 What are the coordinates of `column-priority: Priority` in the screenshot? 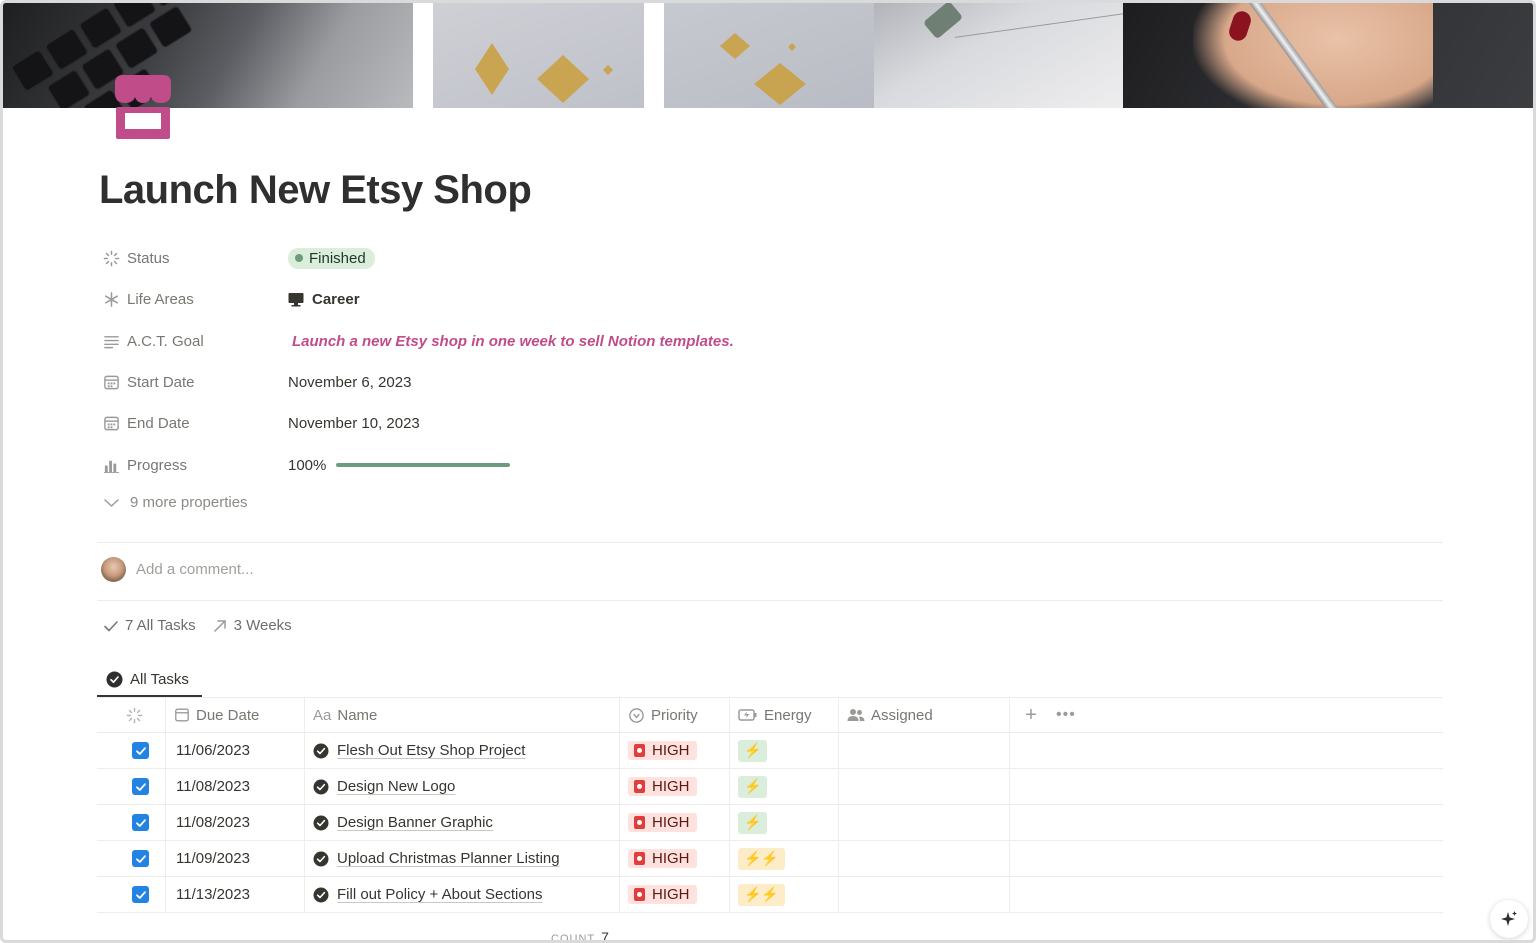 It's located at (675, 715).